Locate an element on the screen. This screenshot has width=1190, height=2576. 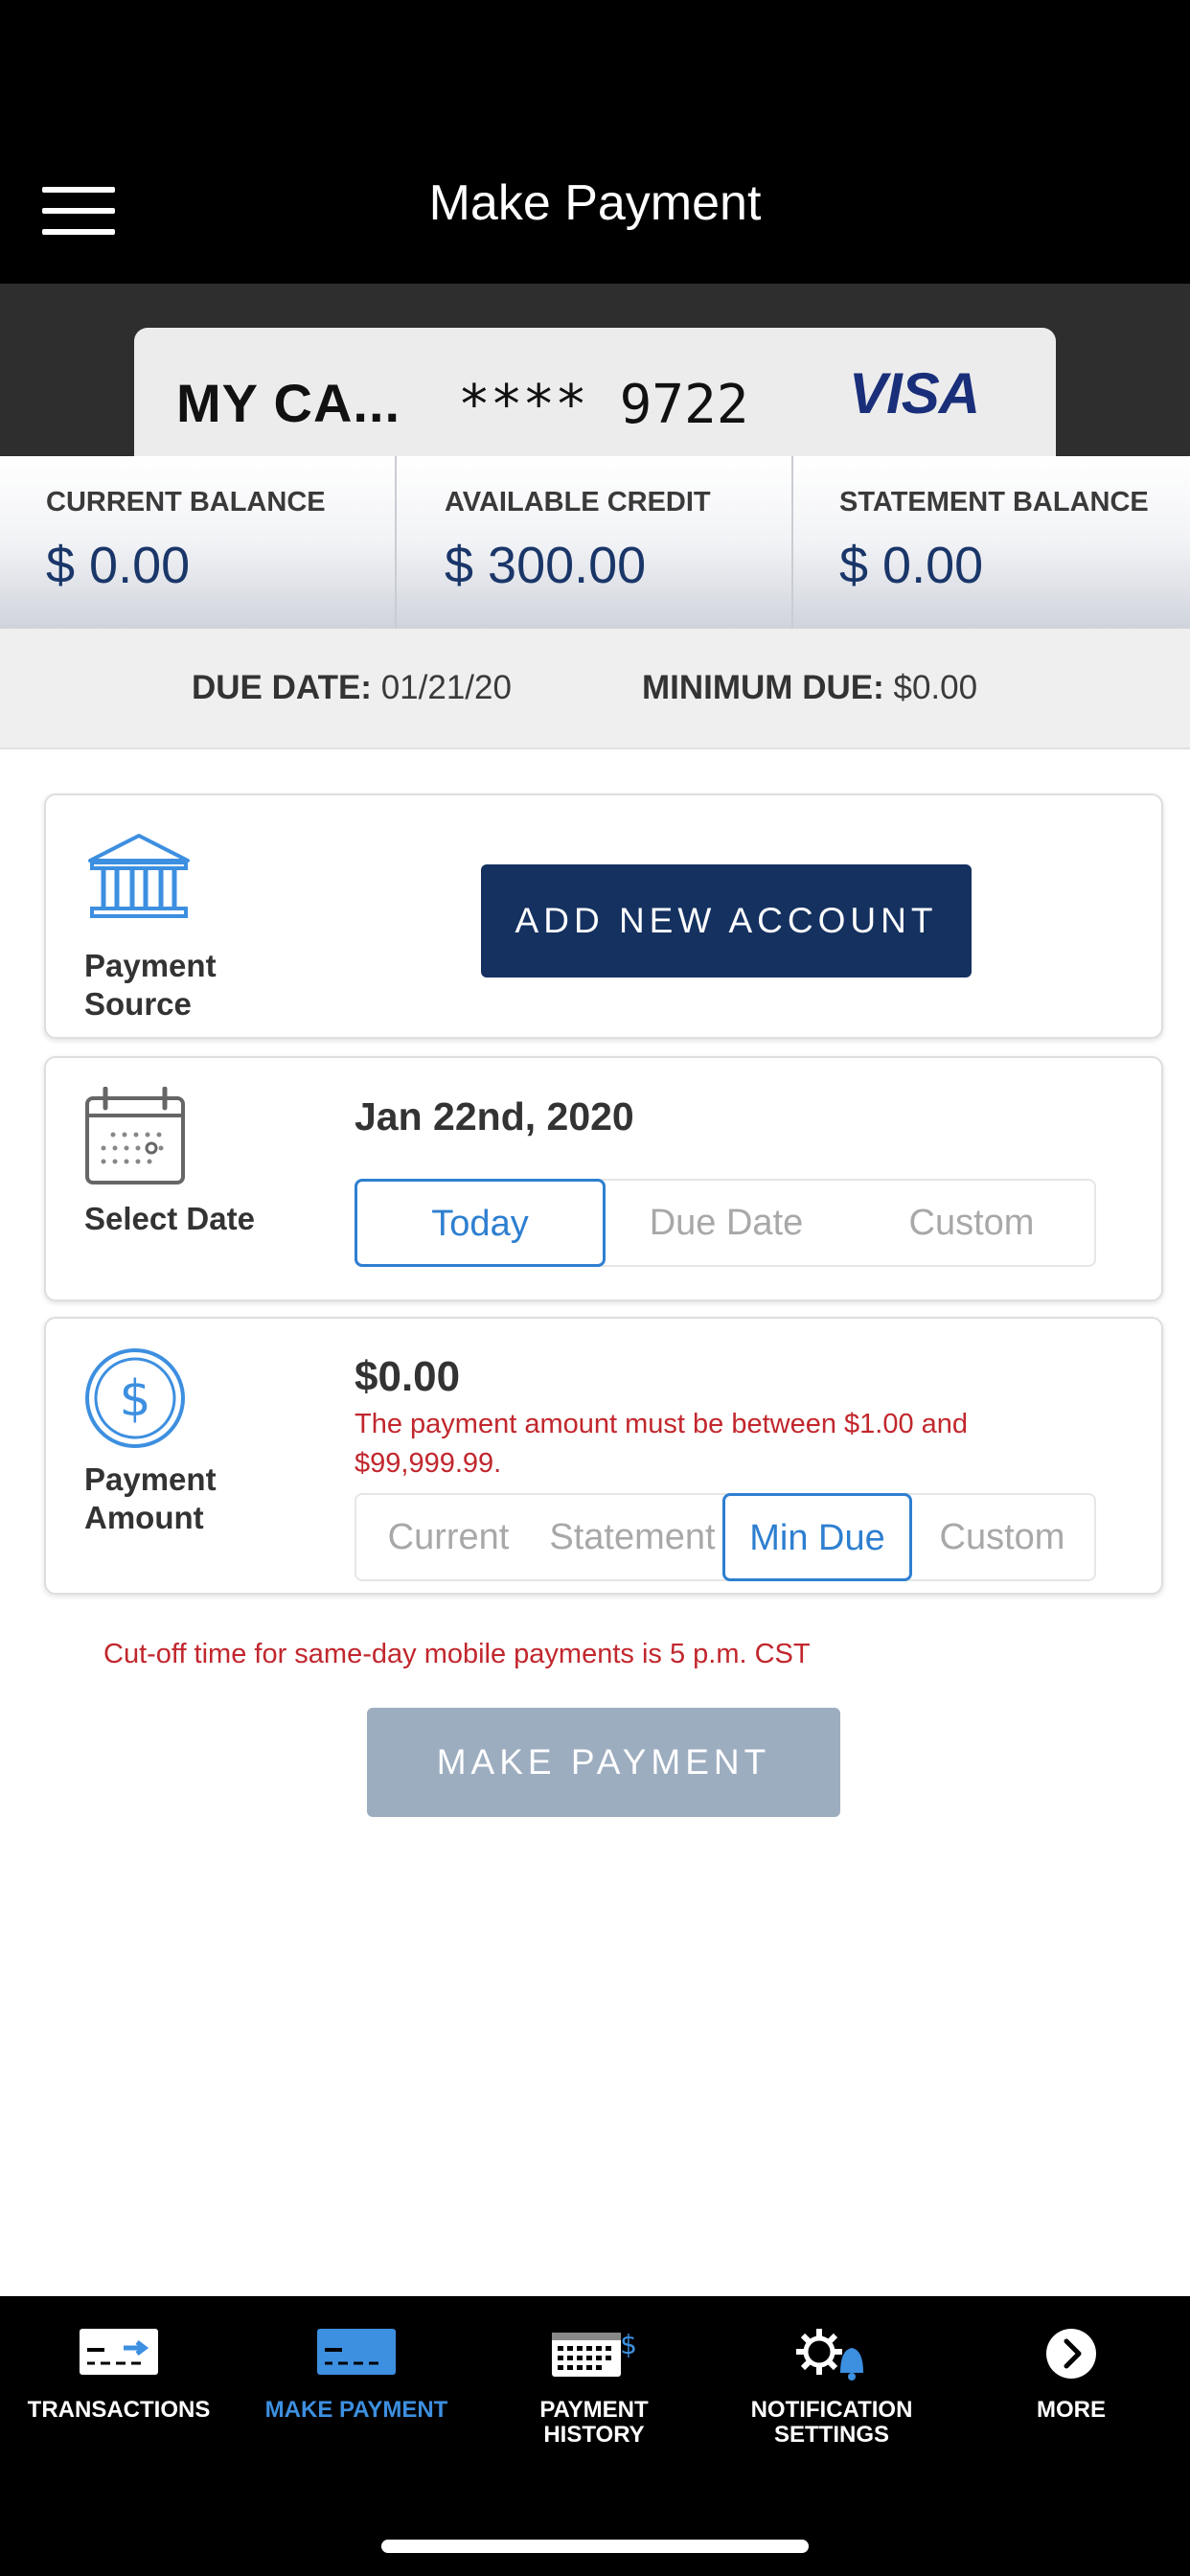
dollar-icon: $ is located at coordinates (135, 1400).